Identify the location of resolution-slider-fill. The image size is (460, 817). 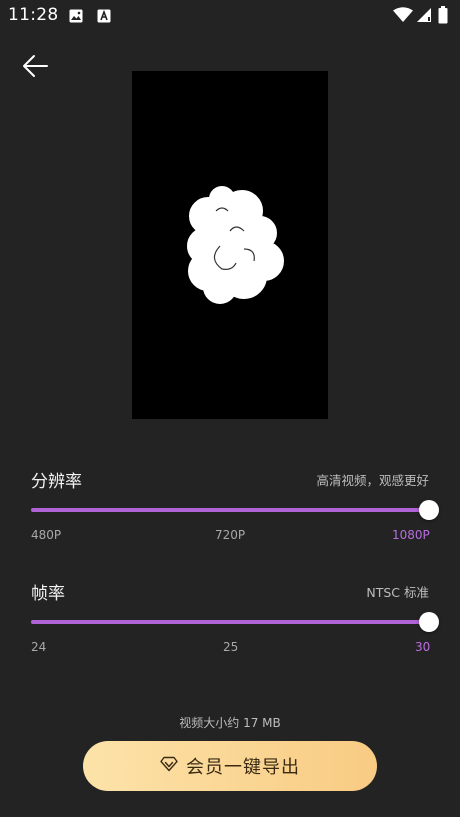
(230, 510).